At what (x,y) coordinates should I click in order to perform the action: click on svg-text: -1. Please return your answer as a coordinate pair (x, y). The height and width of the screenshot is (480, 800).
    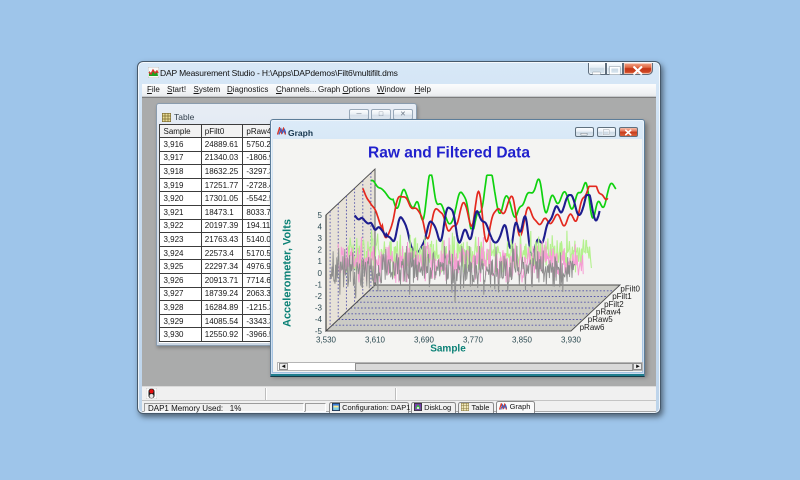
    Looking at the image, I should click on (319, 284).